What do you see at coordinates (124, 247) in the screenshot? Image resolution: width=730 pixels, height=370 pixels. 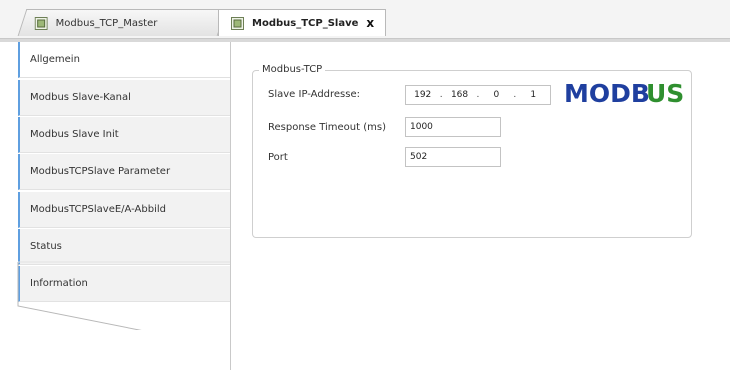 I see `sidebar-item-status: Status` at bounding box center [124, 247].